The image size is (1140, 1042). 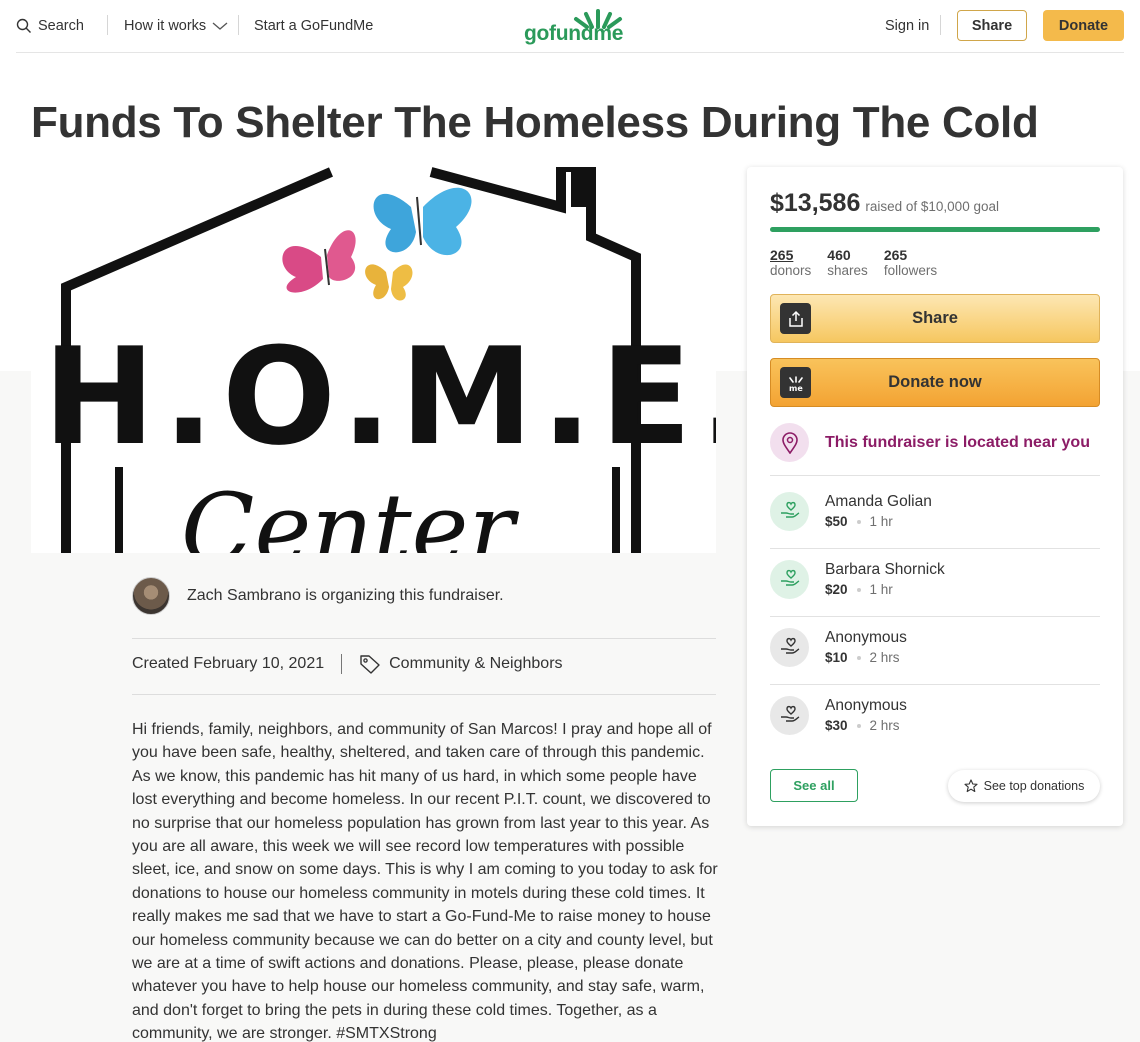 I want to click on start-gofundme-link: Start a GoFundMe, so click(x=313, y=26).